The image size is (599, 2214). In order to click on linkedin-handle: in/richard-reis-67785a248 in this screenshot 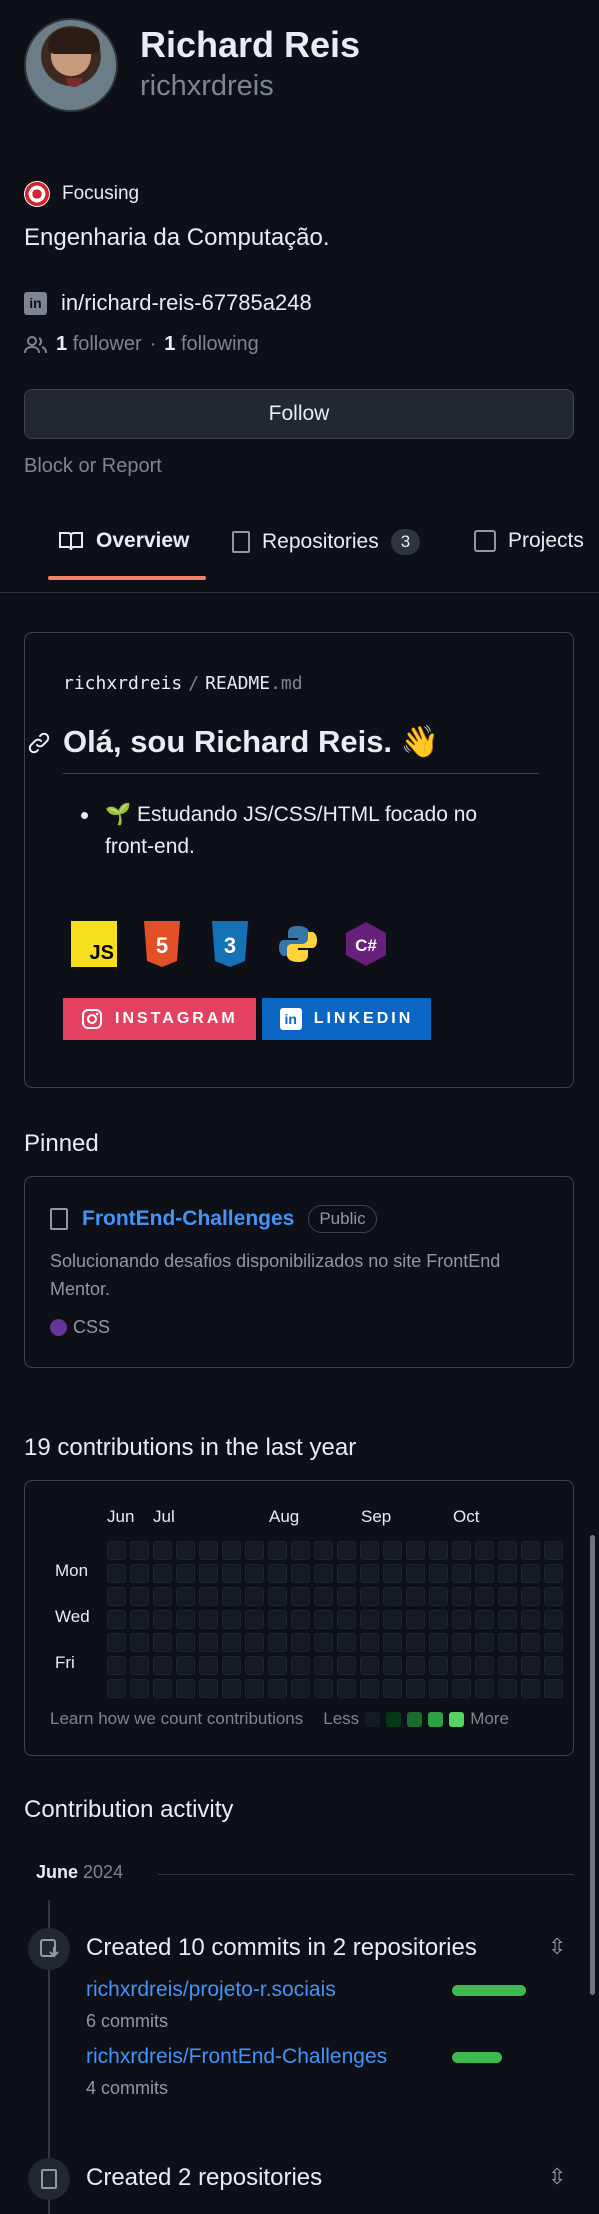, I will do `click(186, 303)`.